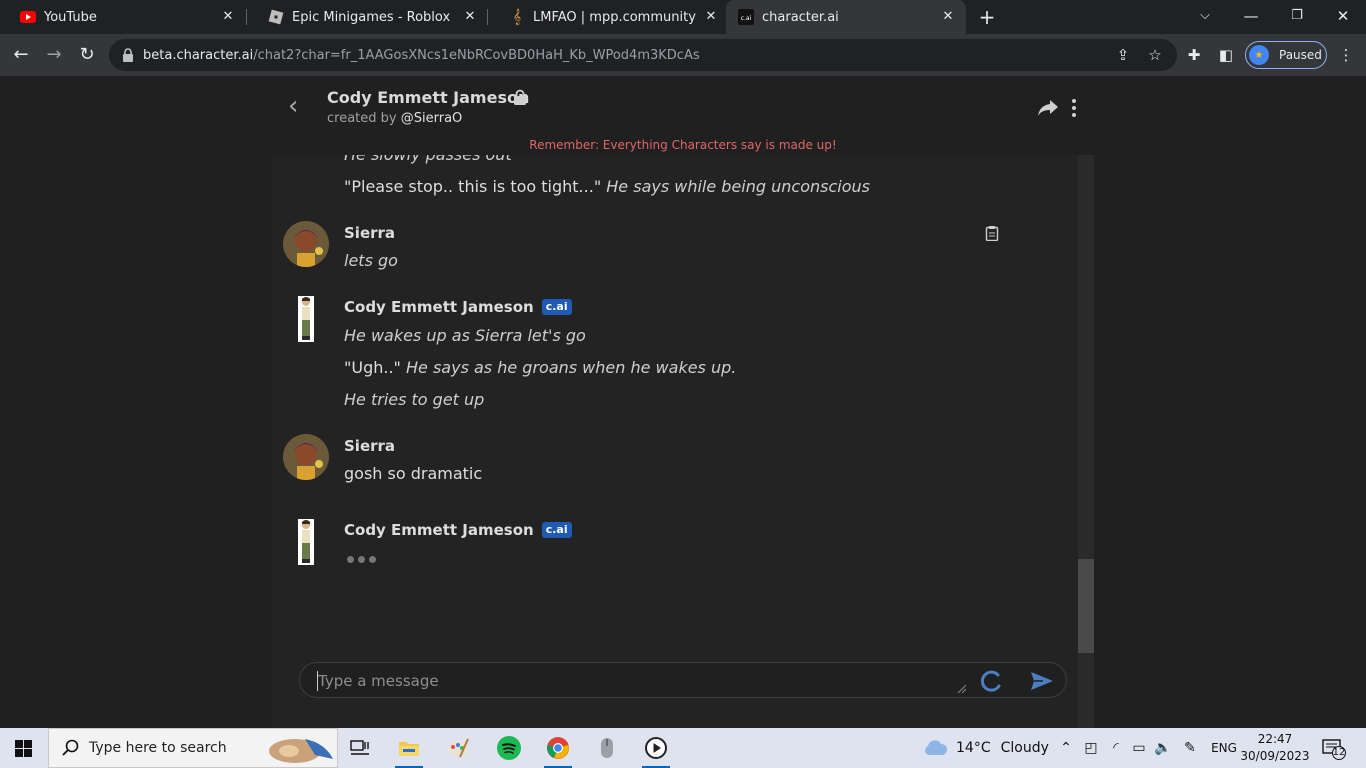 This screenshot has height=768, width=1366. What do you see at coordinates (992, 233) in the screenshot?
I see `clipboard-icon` at bounding box center [992, 233].